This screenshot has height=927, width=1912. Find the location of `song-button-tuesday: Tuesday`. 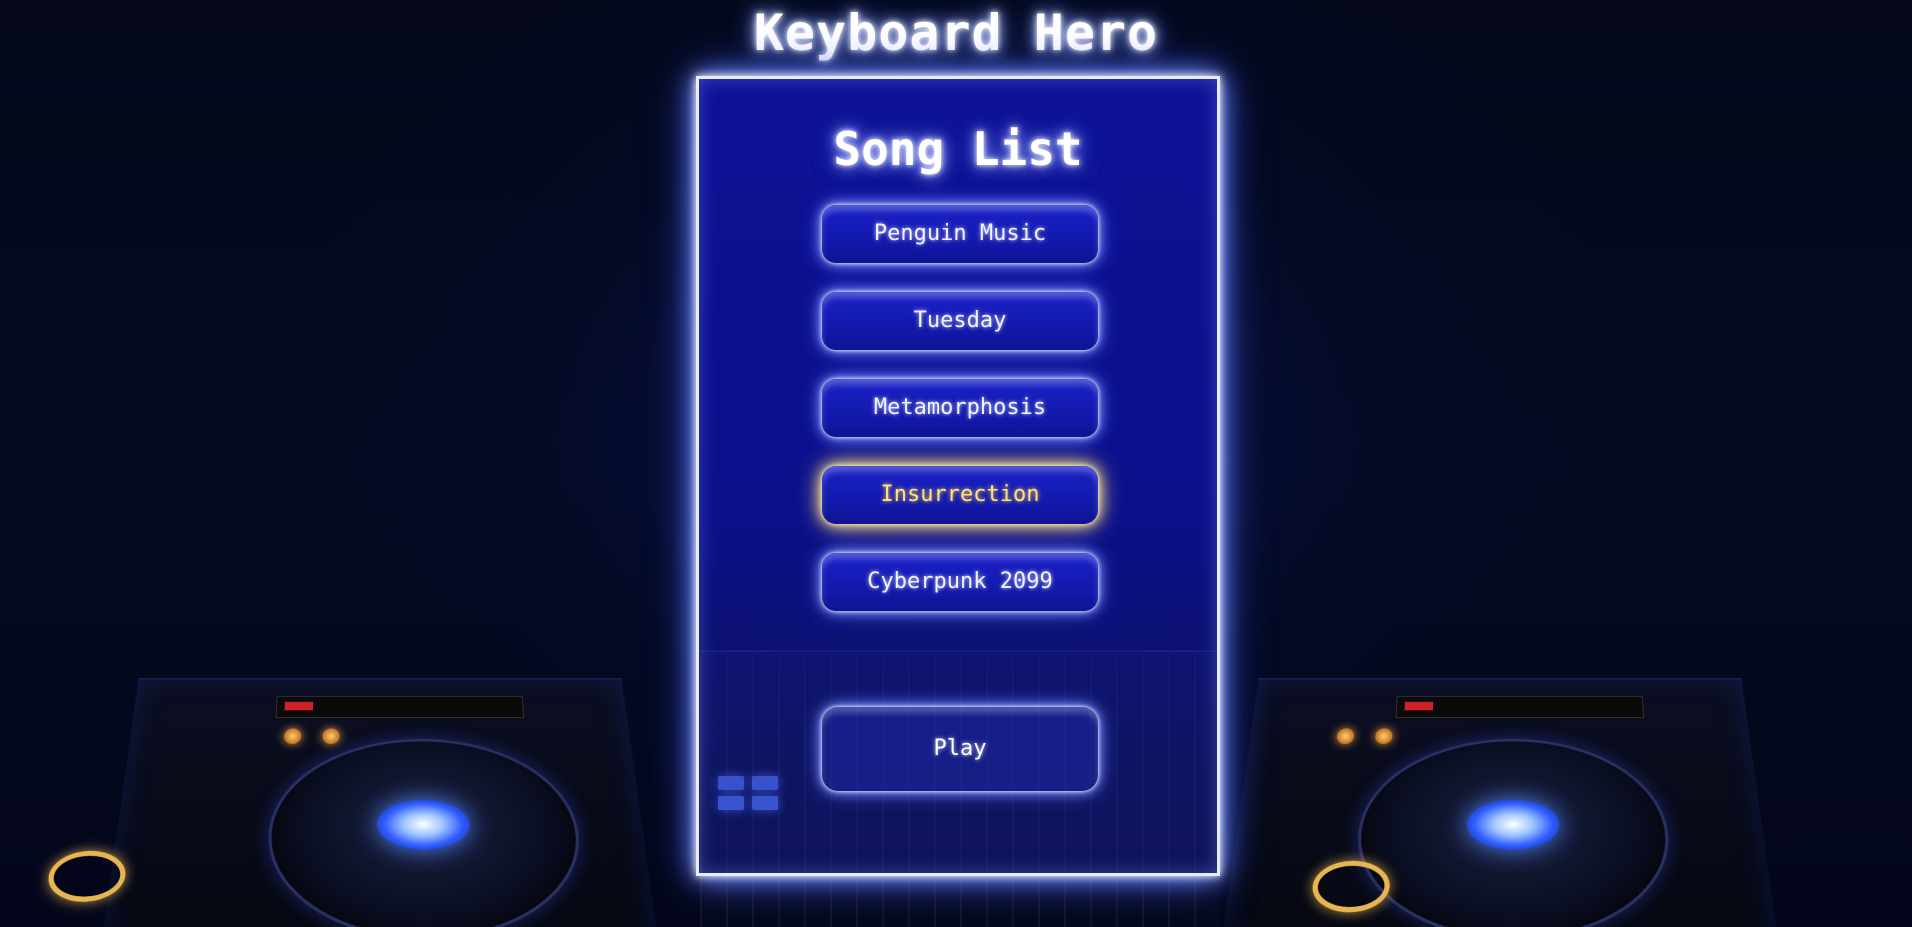

song-button-tuesday: Tuesday is located at coordinates (960, 321).